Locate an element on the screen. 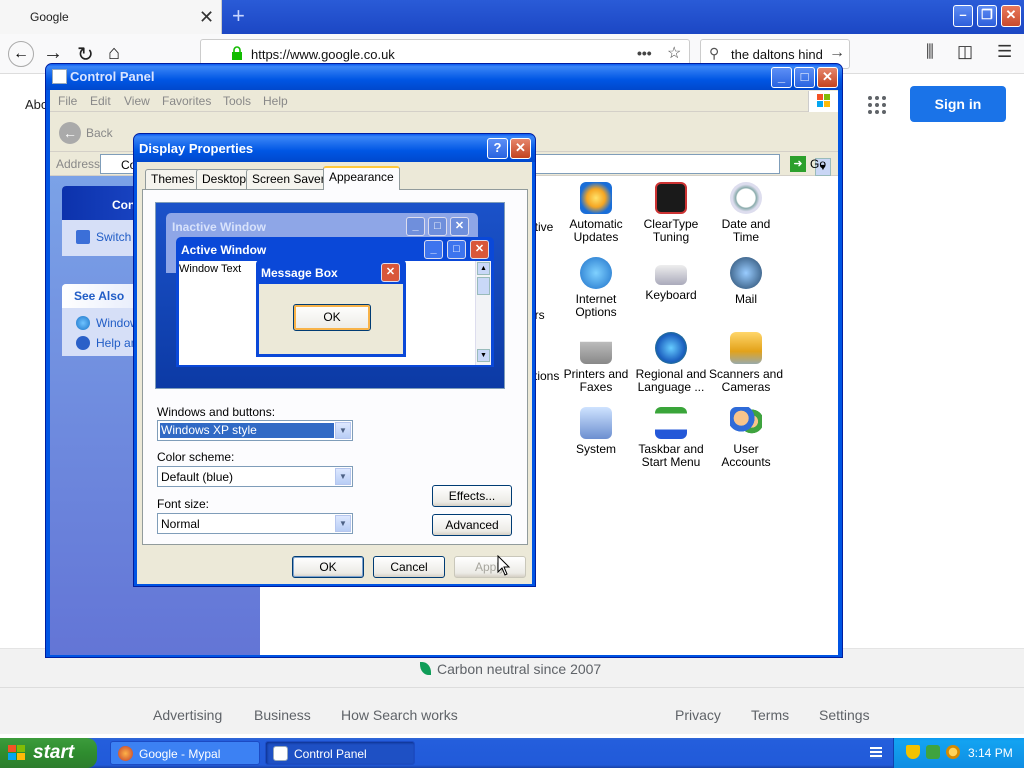 The height and width of the screenshot is (768, 1024). url-text: https://www.google.co.uk is located at coordinates (323, 54).